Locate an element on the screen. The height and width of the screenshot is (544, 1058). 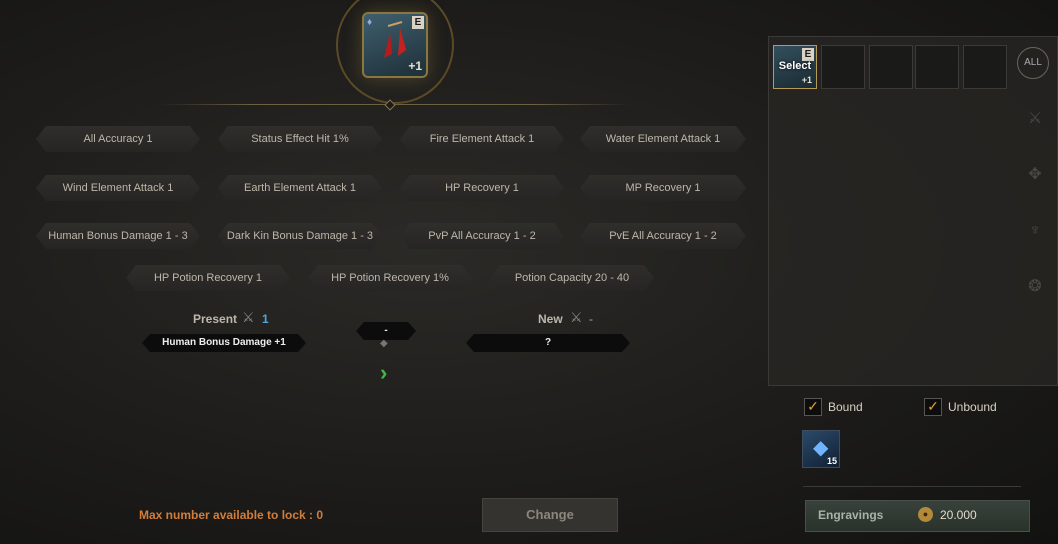
option-tag: Potion Capacity 20 - 40 is located at coordinates (572, 278).